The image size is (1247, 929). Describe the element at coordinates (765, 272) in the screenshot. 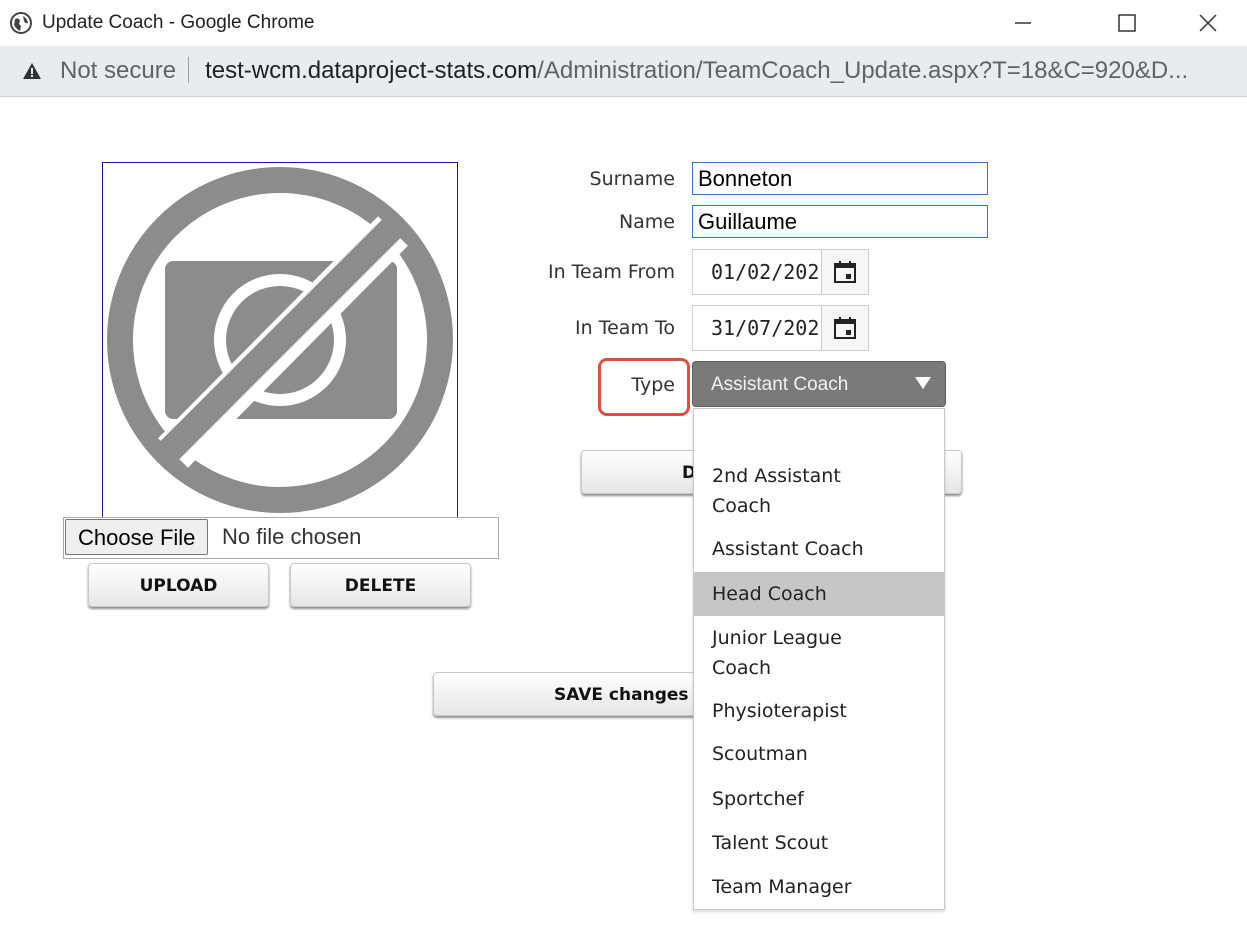

I see `in-team-from-value: 01/02/202` at that location.